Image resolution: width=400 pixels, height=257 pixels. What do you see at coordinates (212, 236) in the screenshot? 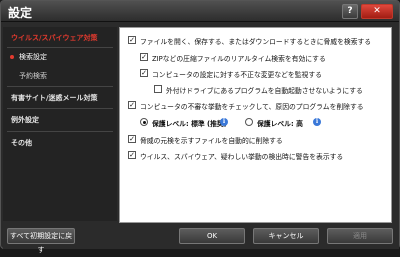
I see `ok-button: OK` at bounding box center [212, 236].